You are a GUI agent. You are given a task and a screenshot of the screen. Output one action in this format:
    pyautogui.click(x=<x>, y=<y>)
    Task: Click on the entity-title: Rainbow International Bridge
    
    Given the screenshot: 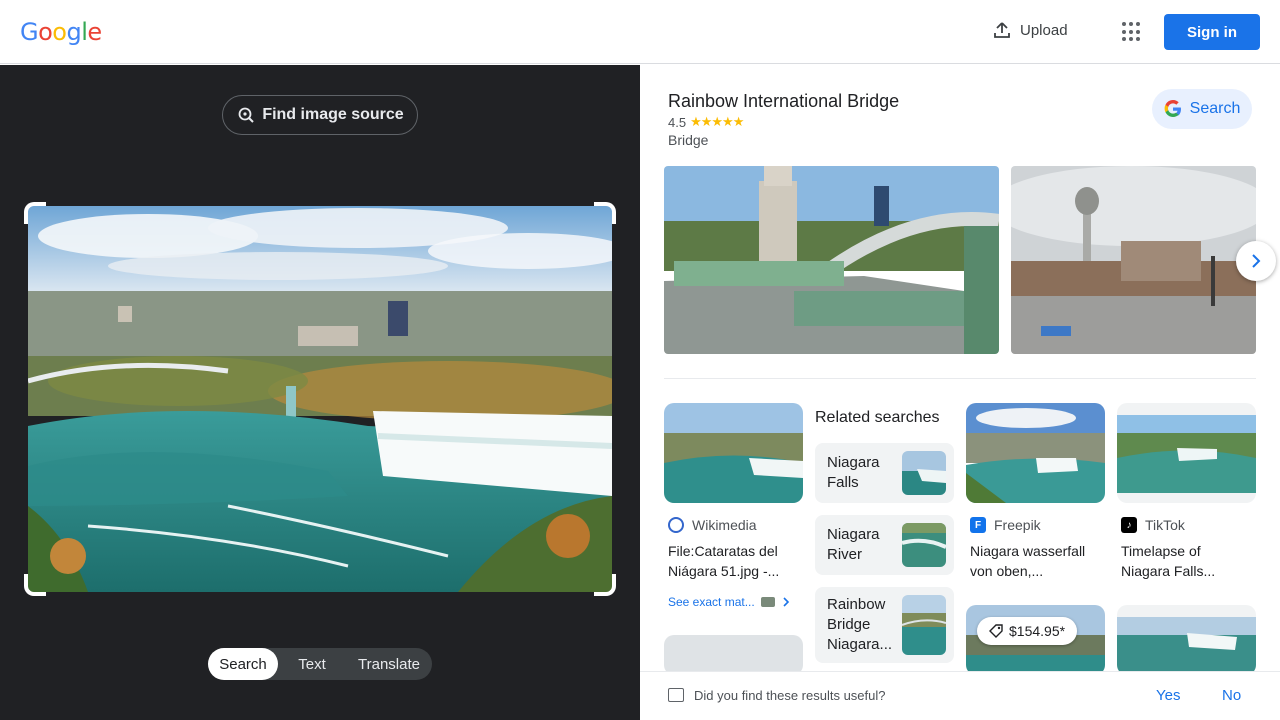 What is the action you would take?
    pyautogui.click(x=783, y=101)
    